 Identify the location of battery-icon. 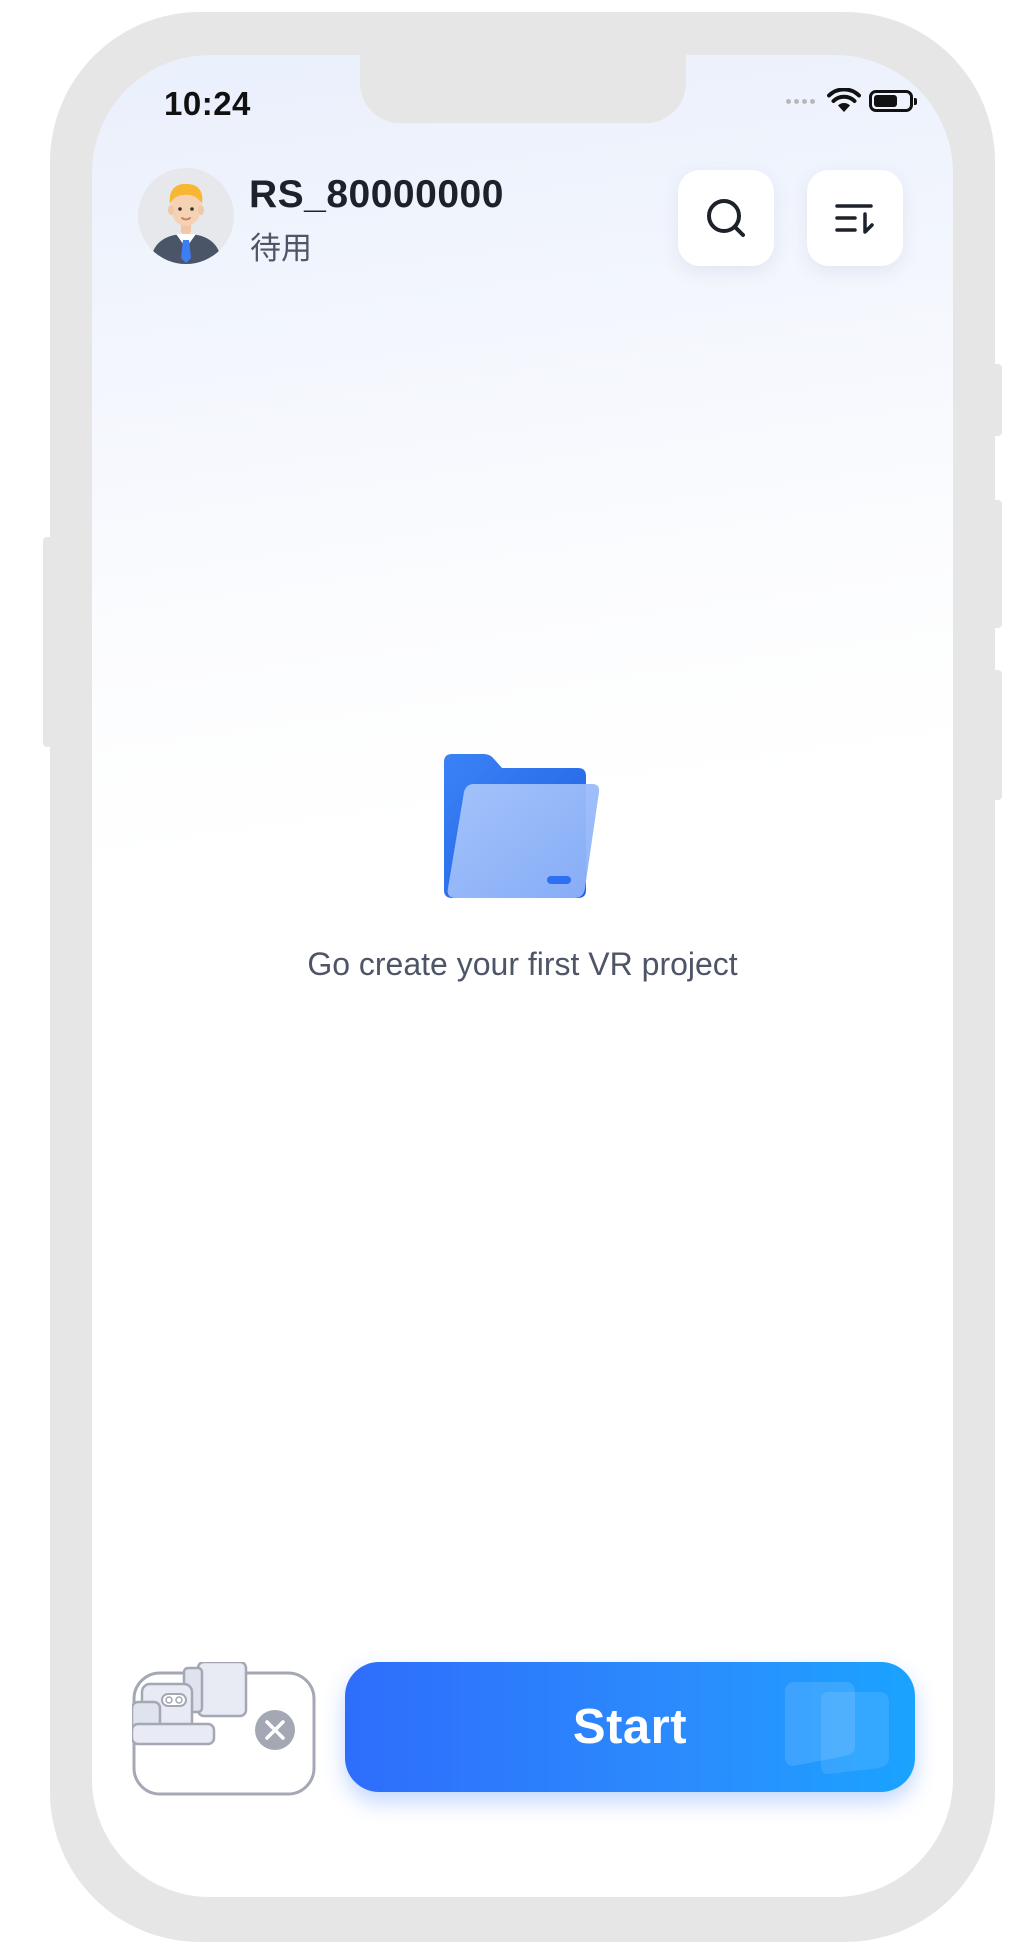
(893, 101).